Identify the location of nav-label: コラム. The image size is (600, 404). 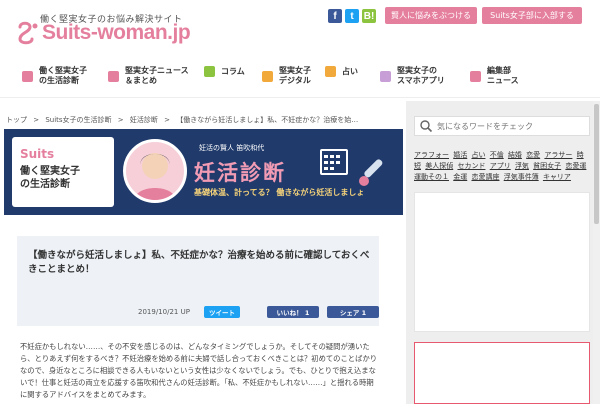
(233, 71).